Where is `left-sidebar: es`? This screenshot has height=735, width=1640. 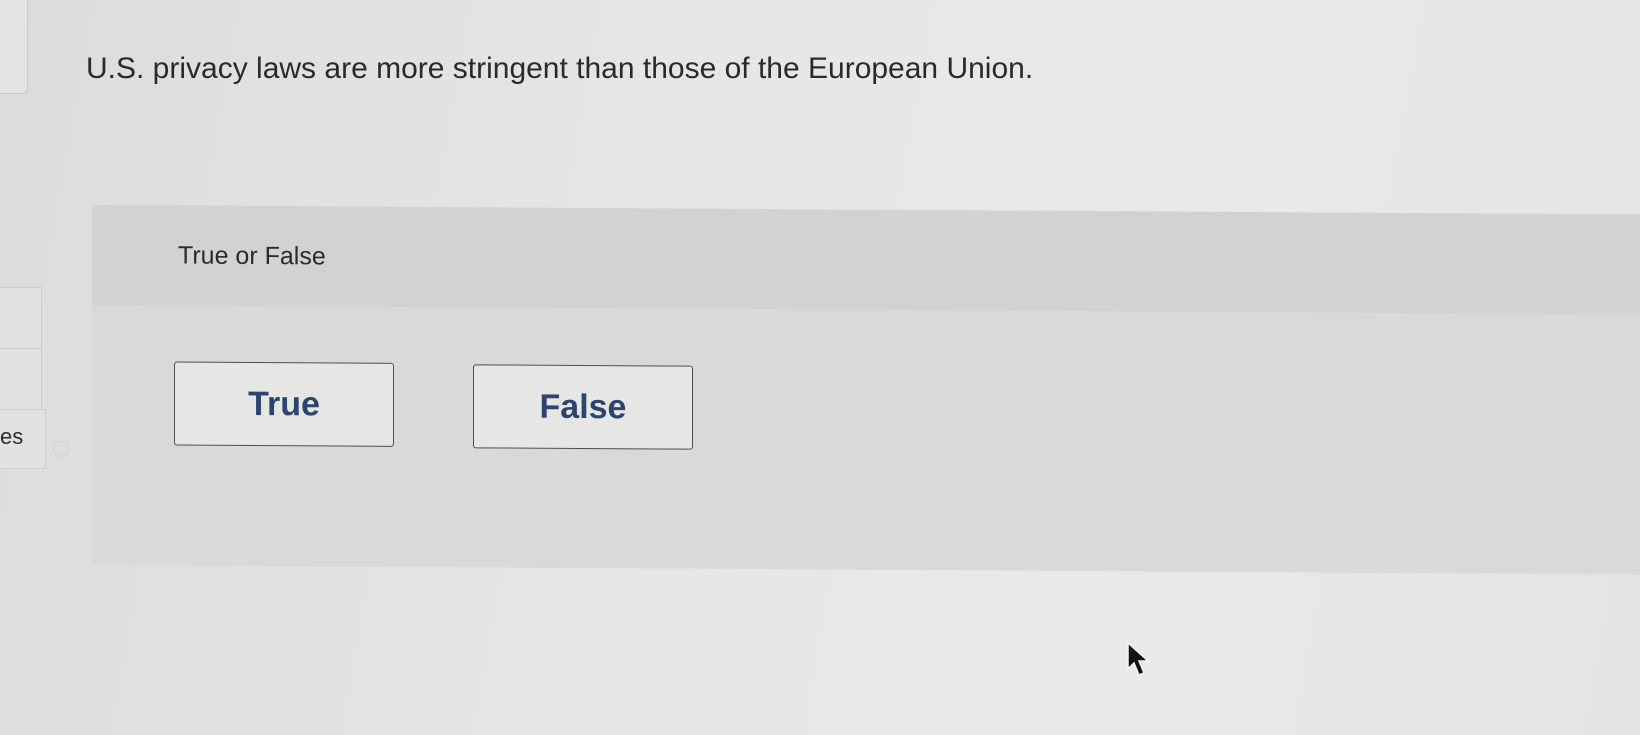
left-sidebar: es is located at coordinates (23, 367).